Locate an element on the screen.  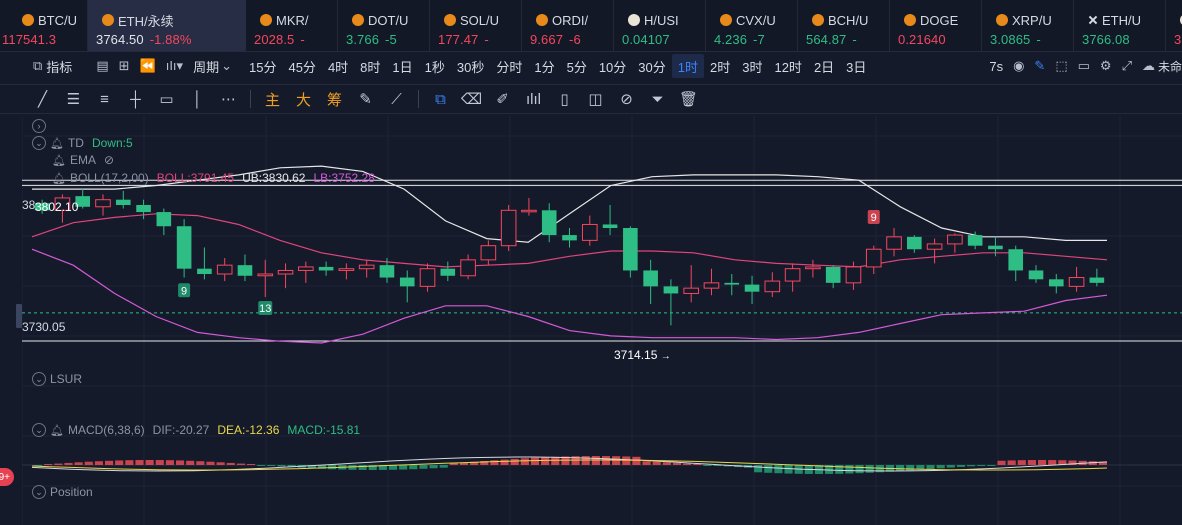
ticker-price: 3766.08 is located at coordinates (1106, 39).